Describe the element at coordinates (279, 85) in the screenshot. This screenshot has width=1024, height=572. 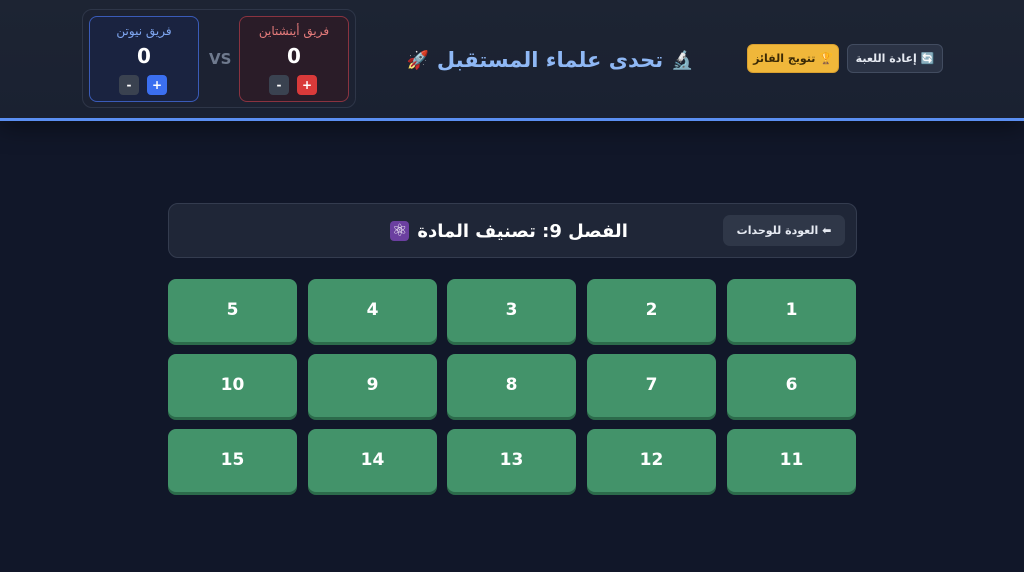
I see `team-einstein-minus-button: -` at that location.